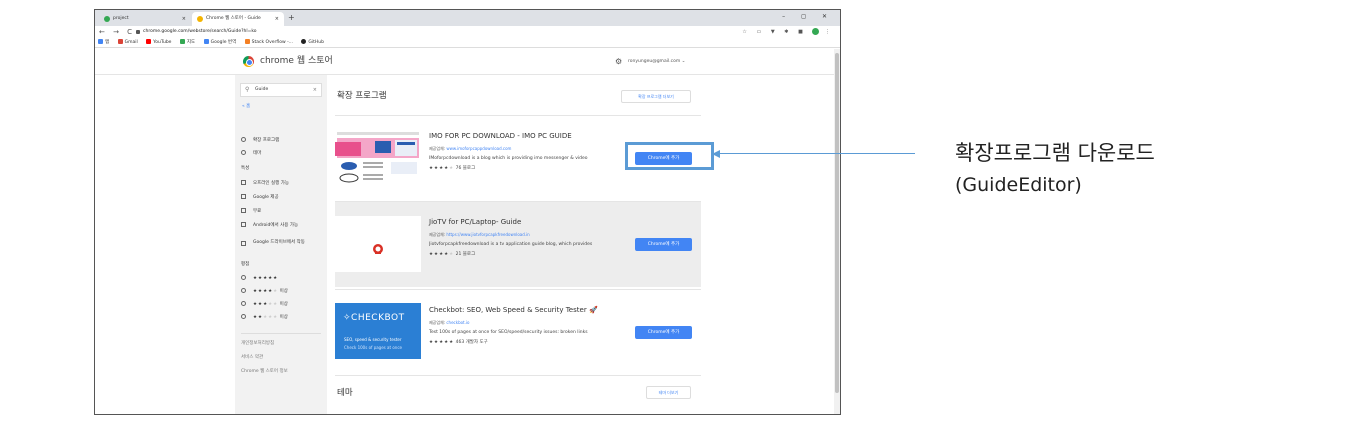 The width and height of the screenshot is (1349, 431). I want to click on filter-offline: 오프라인 실행 가능, so click(265, 184).